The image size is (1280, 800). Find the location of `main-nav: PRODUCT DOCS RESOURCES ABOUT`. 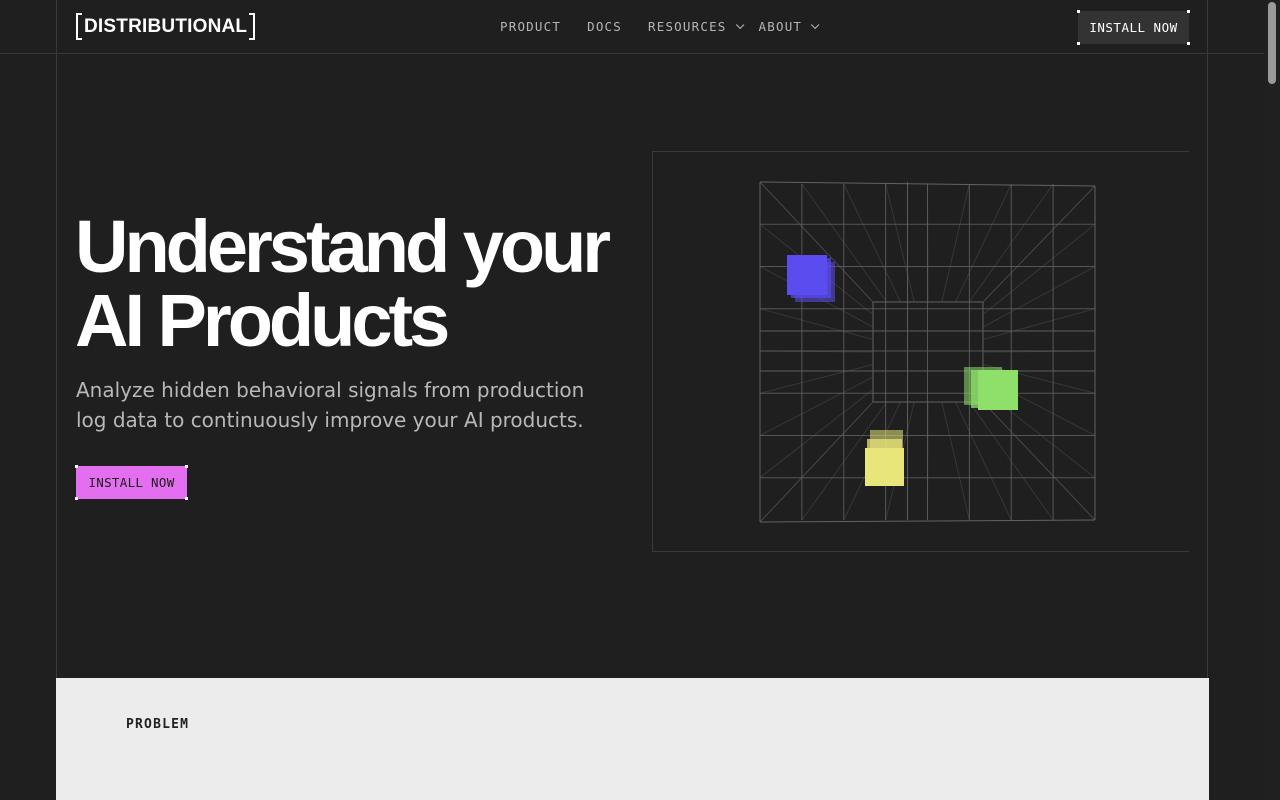

main-nav: PRODUCT DOCS RESOURCES ABOUT is located at coordinates (660, 26).